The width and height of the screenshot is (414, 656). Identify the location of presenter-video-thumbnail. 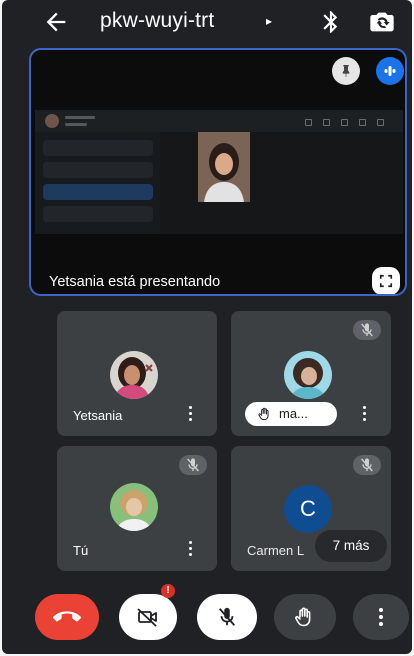
(224, 167).